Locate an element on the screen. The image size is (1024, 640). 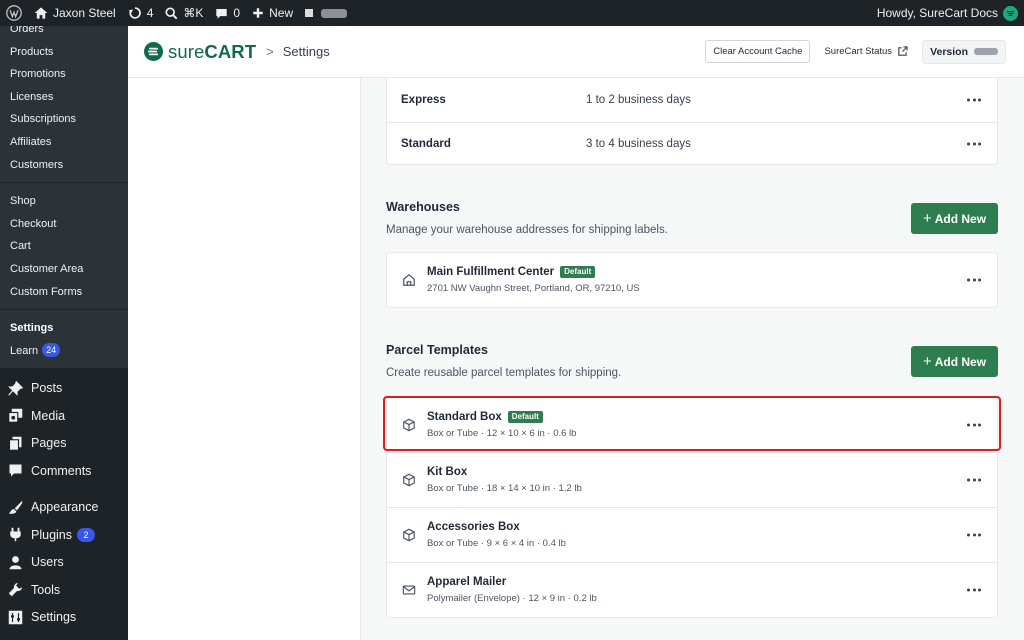
wordpress-logo-icon is located at coordinates (14, 13).